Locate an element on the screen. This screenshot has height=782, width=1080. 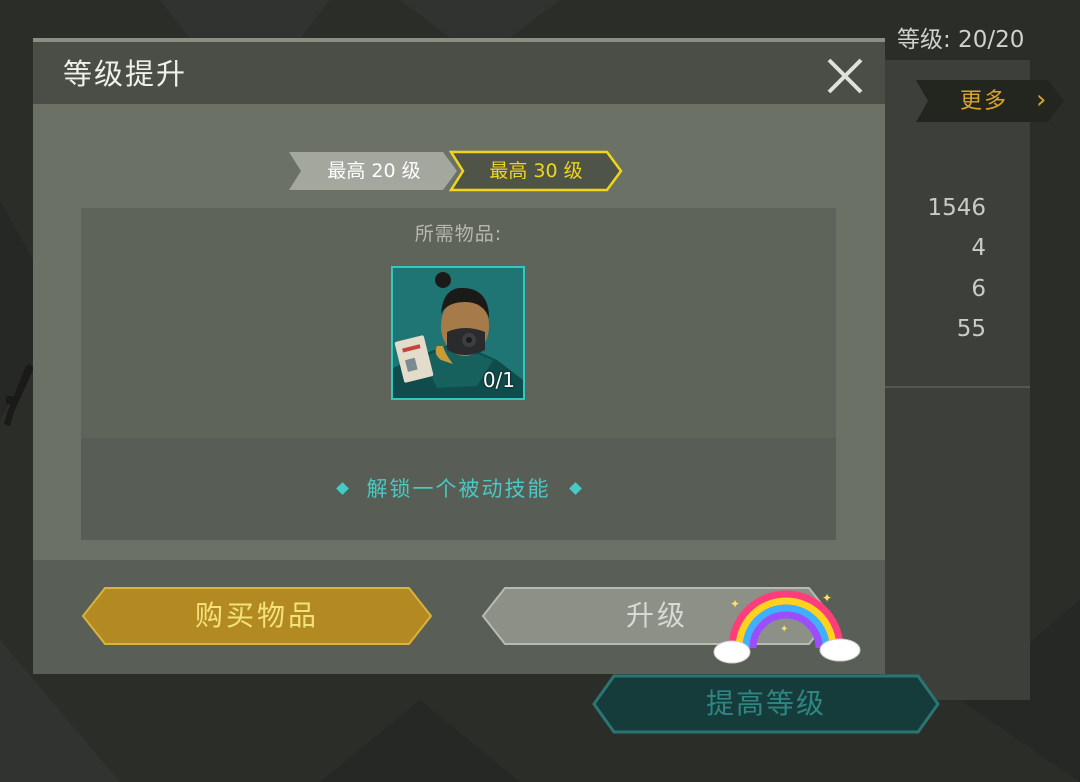
stat-value: 4 is located at coordinates (978, 248).